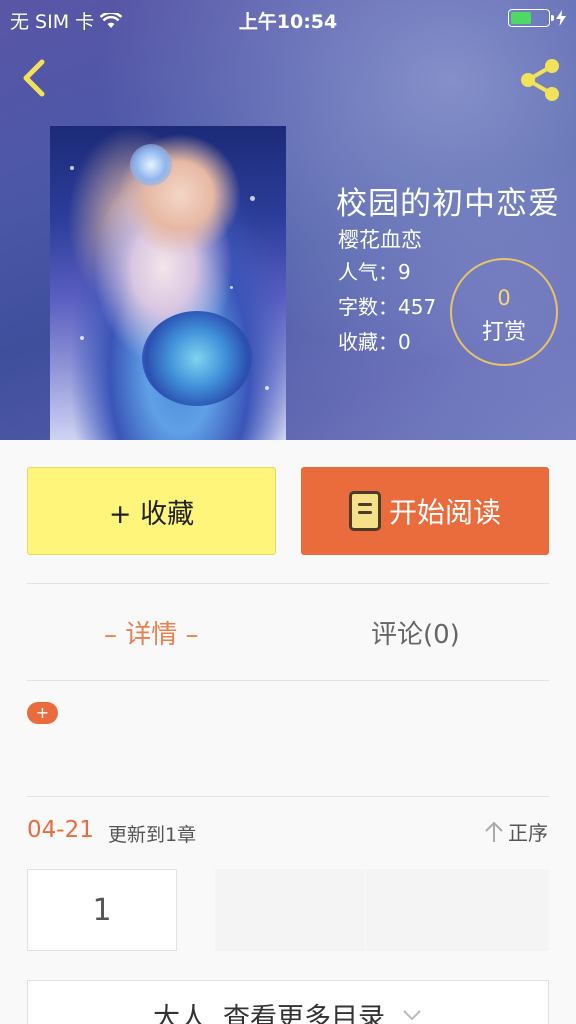 The width and height of the screenshot is (576, 1024). I want to click on more-prefix-label: 大人, so click(180, 1013).